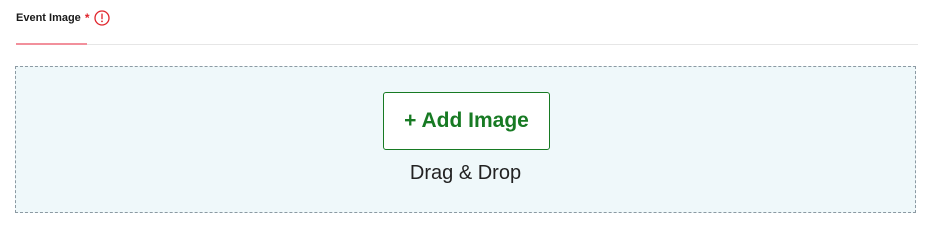 This screenshot has height=248, width=932. What do you see at coordinates (102, 18) in the screenshot?
I see `info-circle-icon` at bounding box center [102, 18].